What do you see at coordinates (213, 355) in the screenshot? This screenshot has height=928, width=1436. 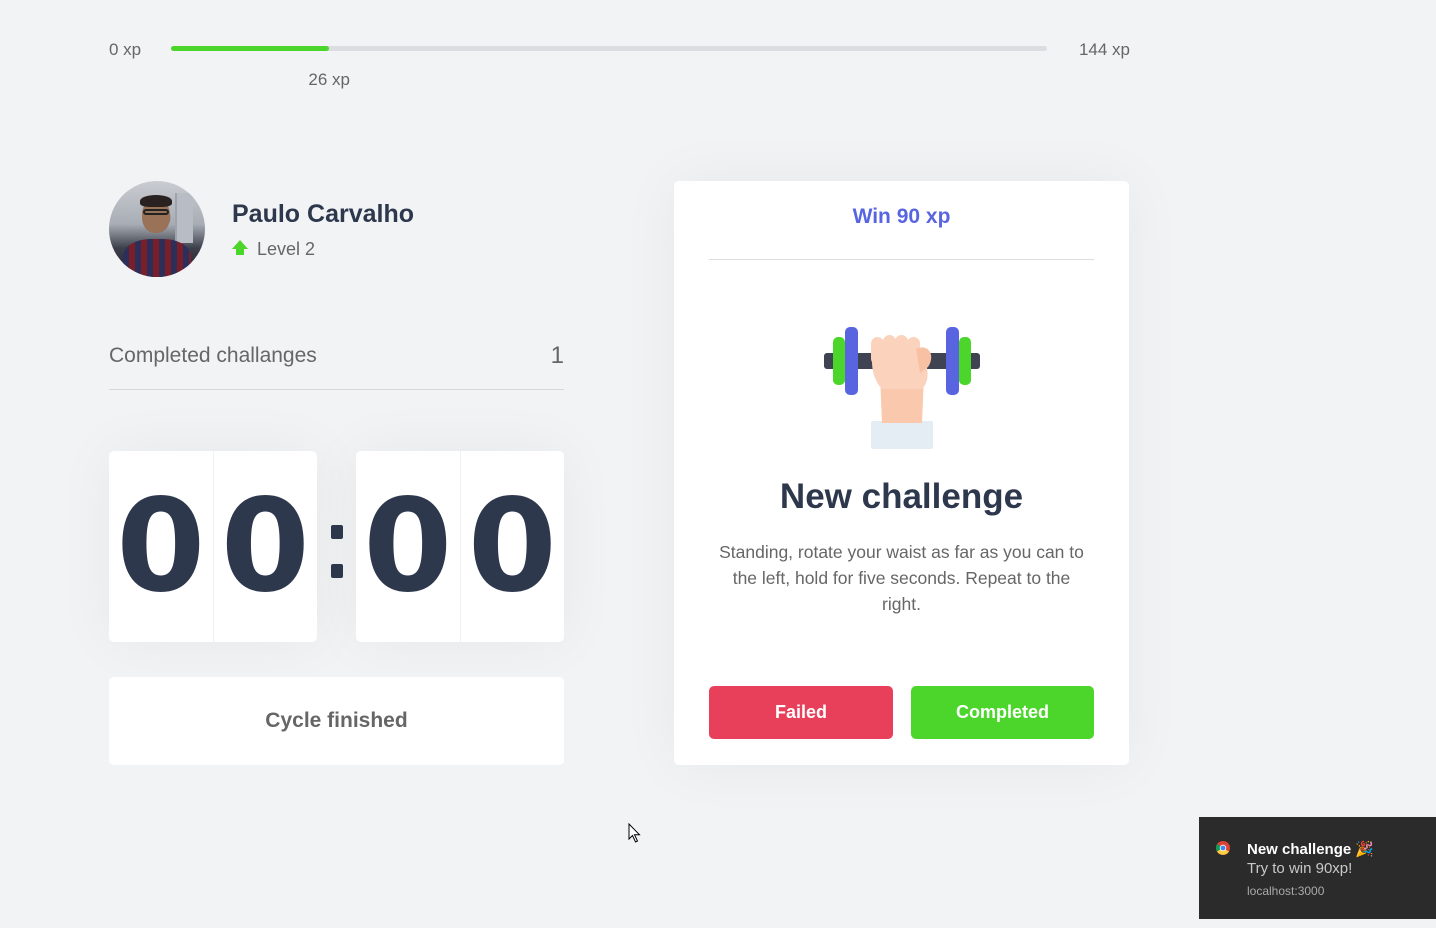 I see `completed-challenges-label: Completed challanges` at bounding box center [213, 355].